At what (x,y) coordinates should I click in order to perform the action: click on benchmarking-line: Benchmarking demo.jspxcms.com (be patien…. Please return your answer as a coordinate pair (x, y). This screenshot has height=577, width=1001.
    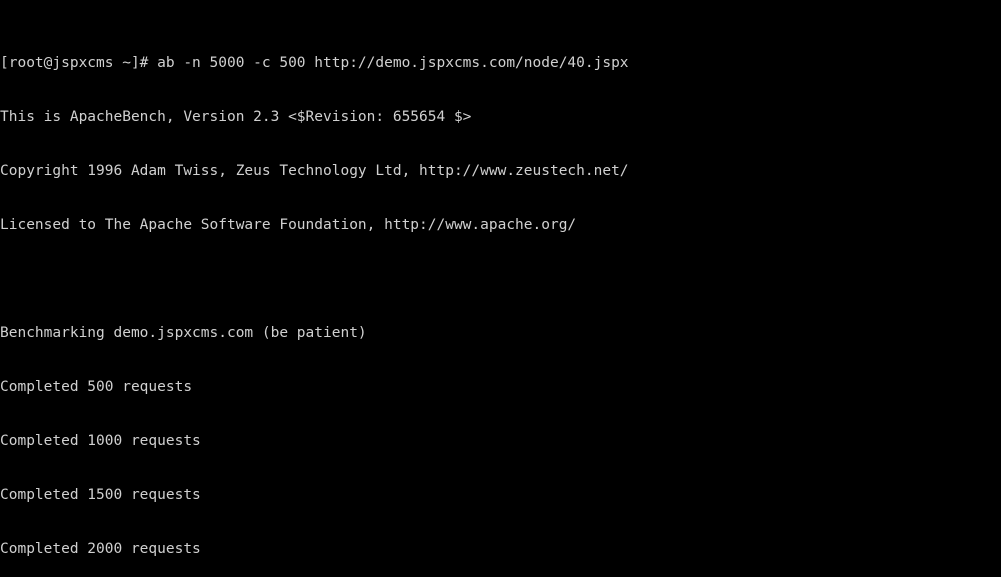
    Looking at the image, I should click on (183, 333).